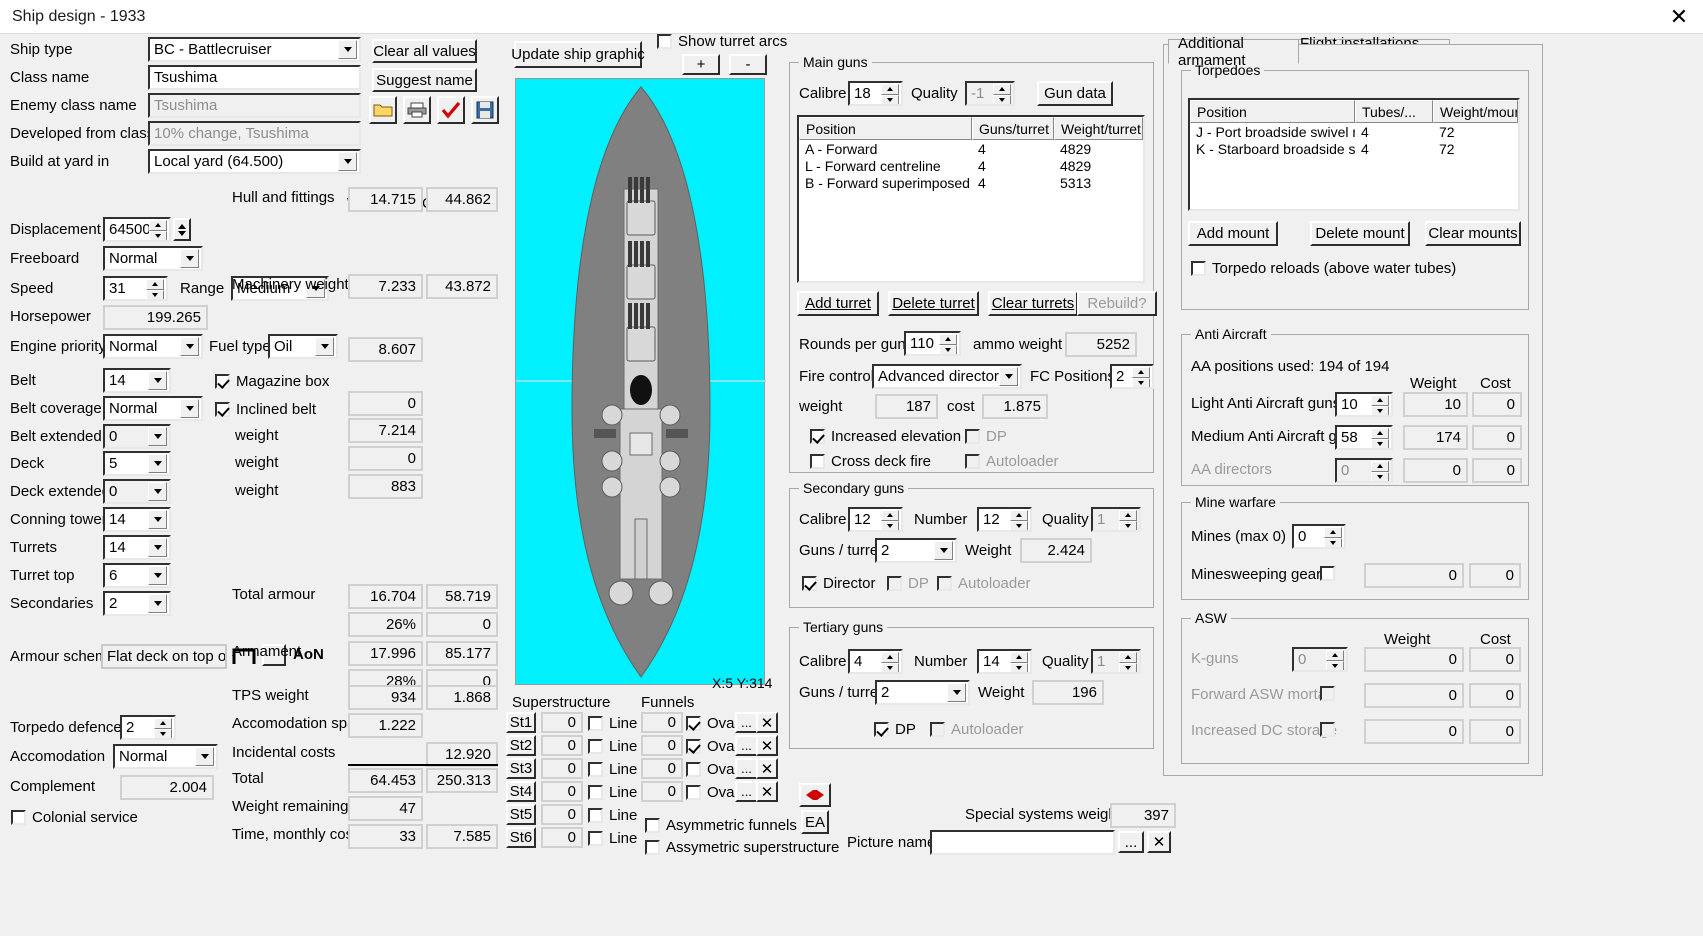  I want to click on table-row: L - Forward centreline 4 4829, so click(971, 165).